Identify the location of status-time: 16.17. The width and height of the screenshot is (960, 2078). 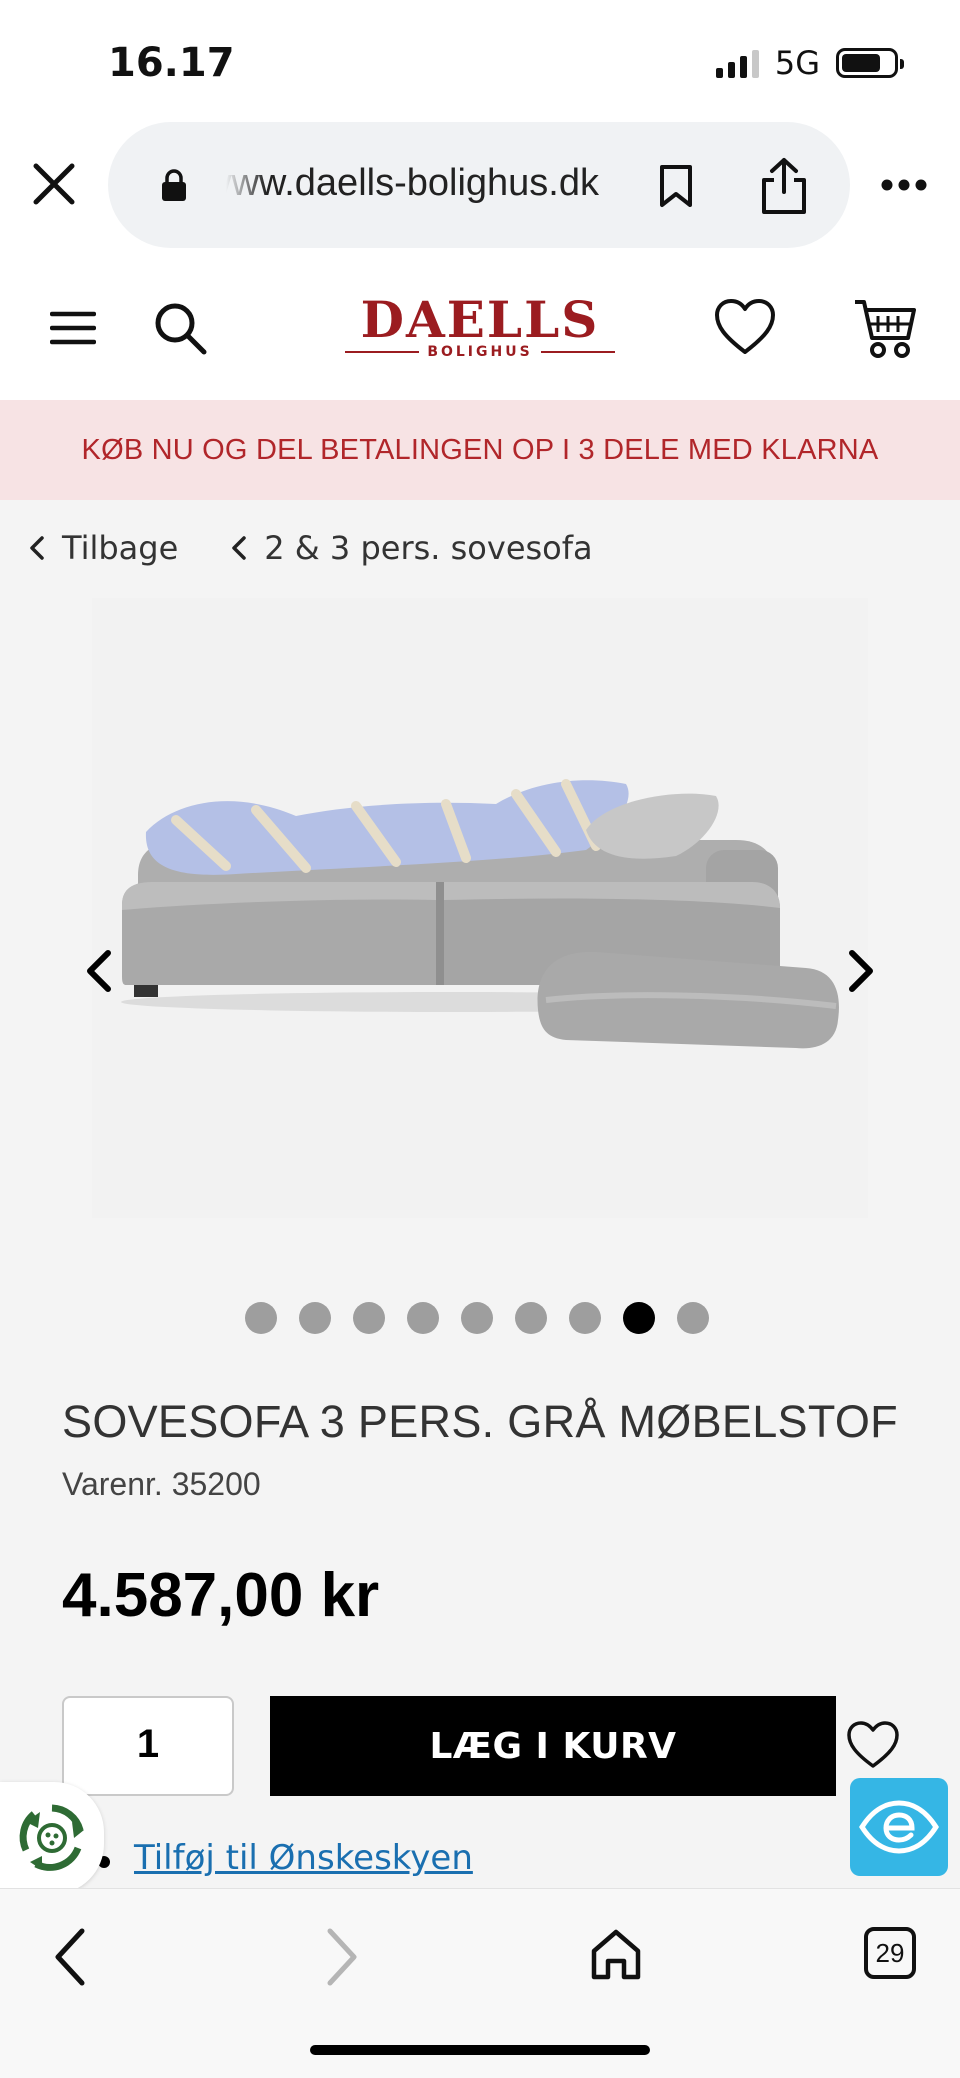
(171, 63).